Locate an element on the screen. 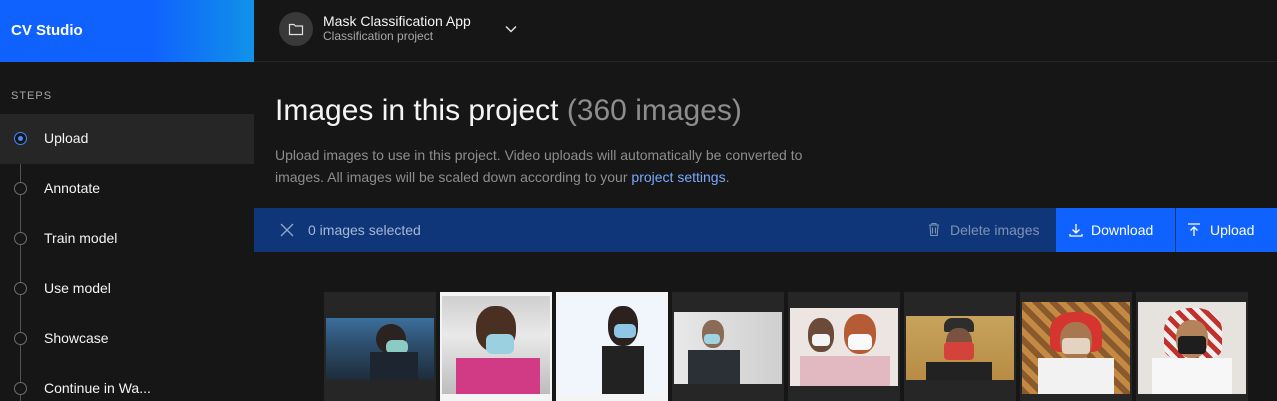 This screenshot has height=401, width=1277. delete-images-label: Delete images is located at coordinates (995, 230).